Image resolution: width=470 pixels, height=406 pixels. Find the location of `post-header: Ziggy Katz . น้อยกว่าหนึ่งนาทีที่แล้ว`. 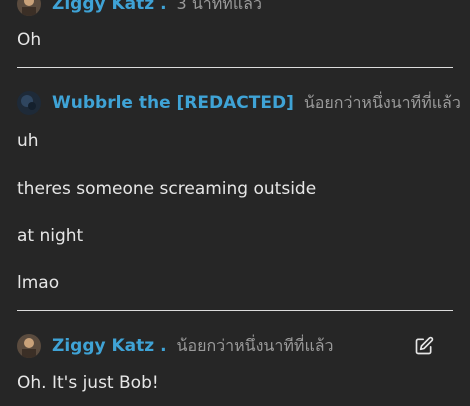

post-header: Ziggy Katz . น้อยกว่าหนึ่งนาทีที่แล้ว is located at coordinates (235, 346).